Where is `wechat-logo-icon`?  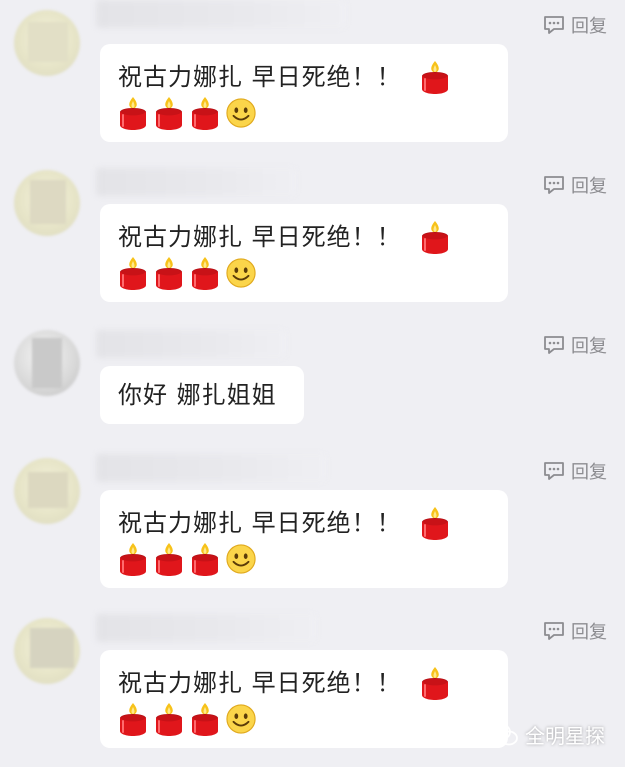
wechat-logo-icon is located at coordinates (503, 733).